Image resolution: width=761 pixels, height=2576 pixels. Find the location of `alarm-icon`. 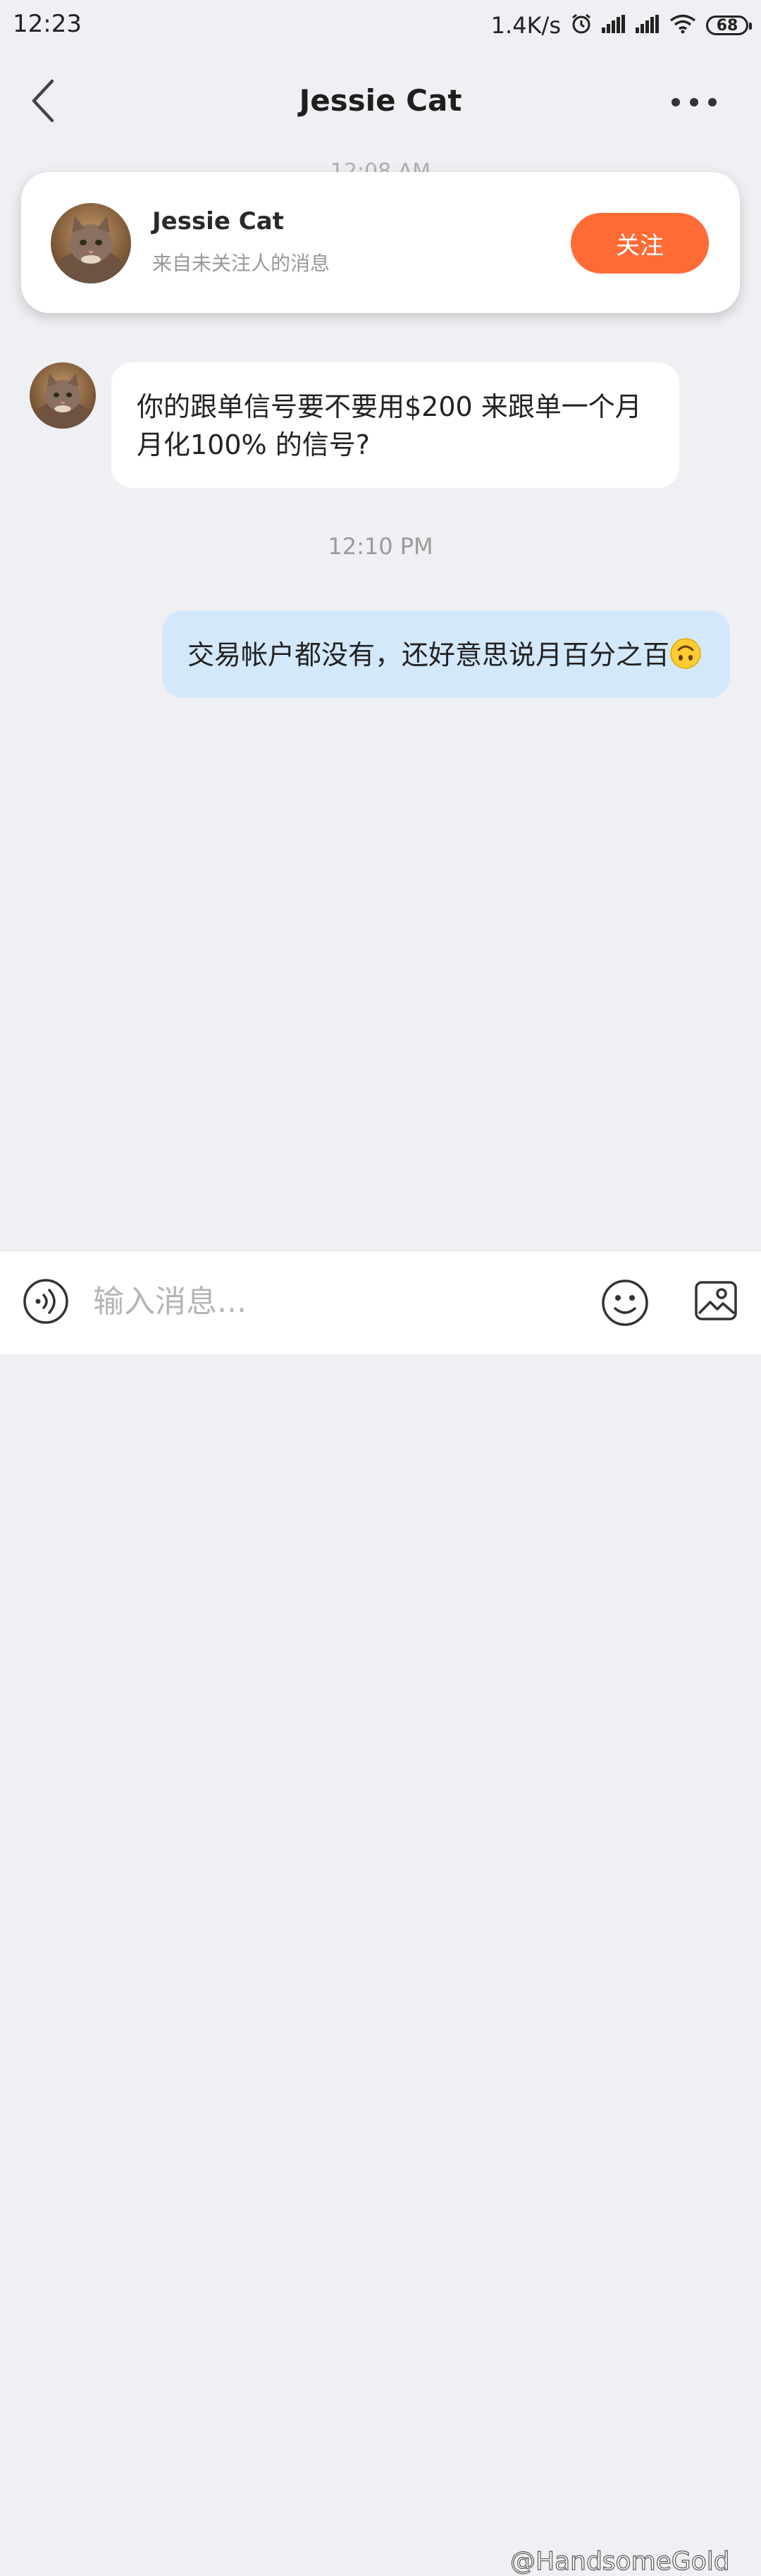

alarm-icon is located at coordinates (581, 25).